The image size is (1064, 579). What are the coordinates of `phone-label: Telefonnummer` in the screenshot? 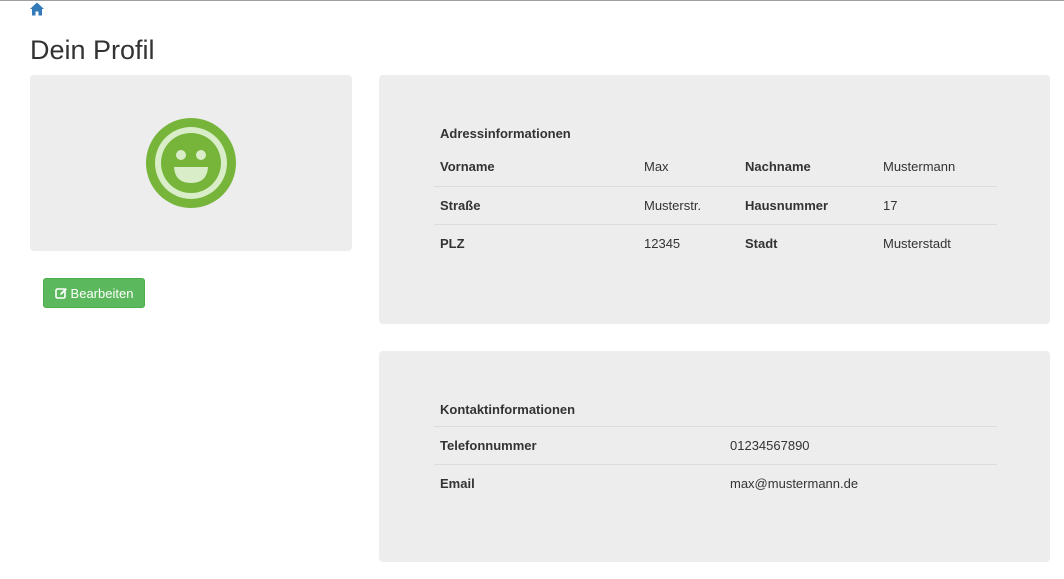 It's located at (579, 445).